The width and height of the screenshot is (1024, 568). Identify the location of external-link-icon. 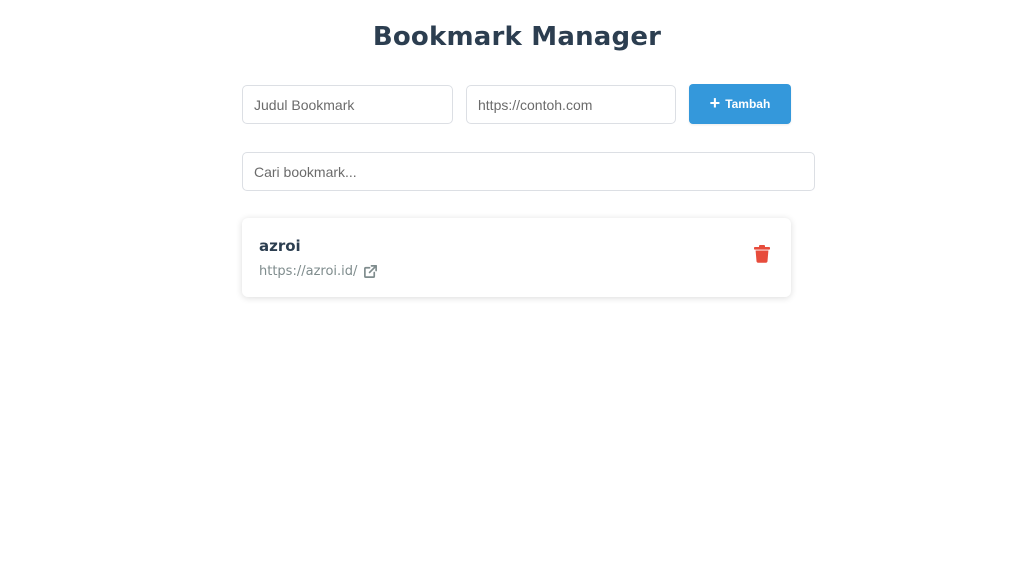
(370, 271).